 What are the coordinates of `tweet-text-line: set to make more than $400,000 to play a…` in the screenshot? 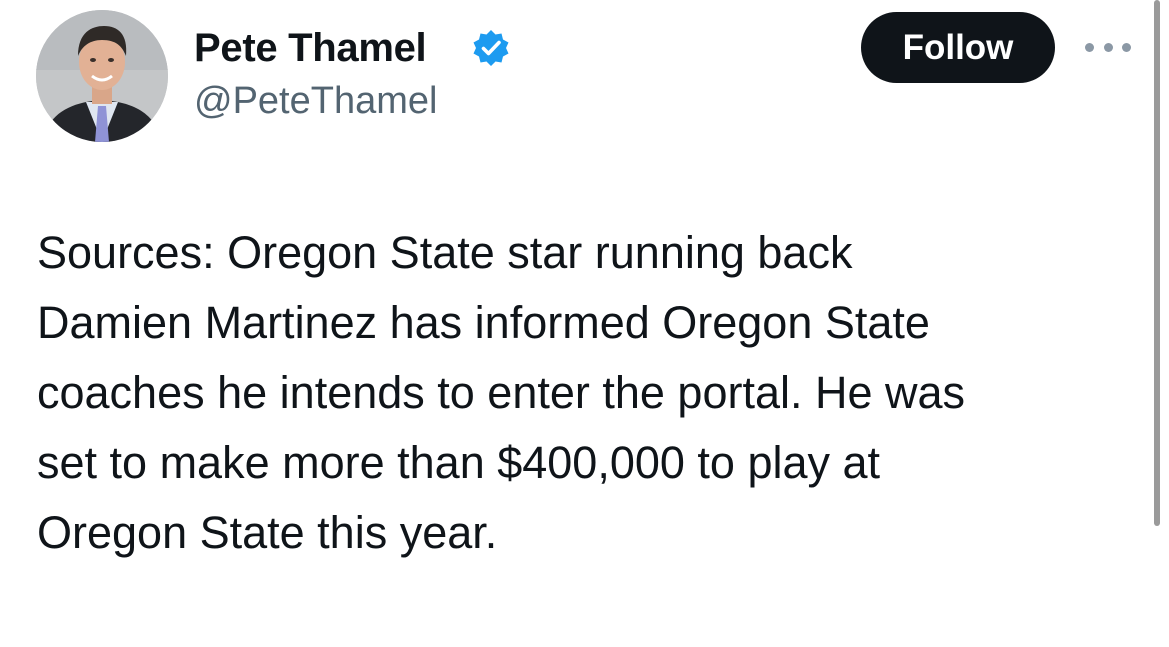 It's located at (459, 462).